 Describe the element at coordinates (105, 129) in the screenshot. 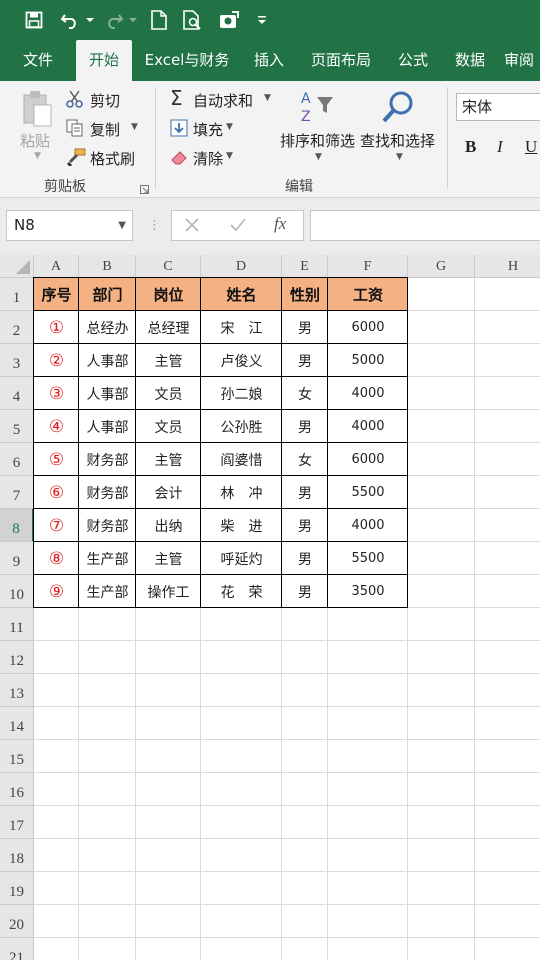

I see `copy-button: 复制` at that location.